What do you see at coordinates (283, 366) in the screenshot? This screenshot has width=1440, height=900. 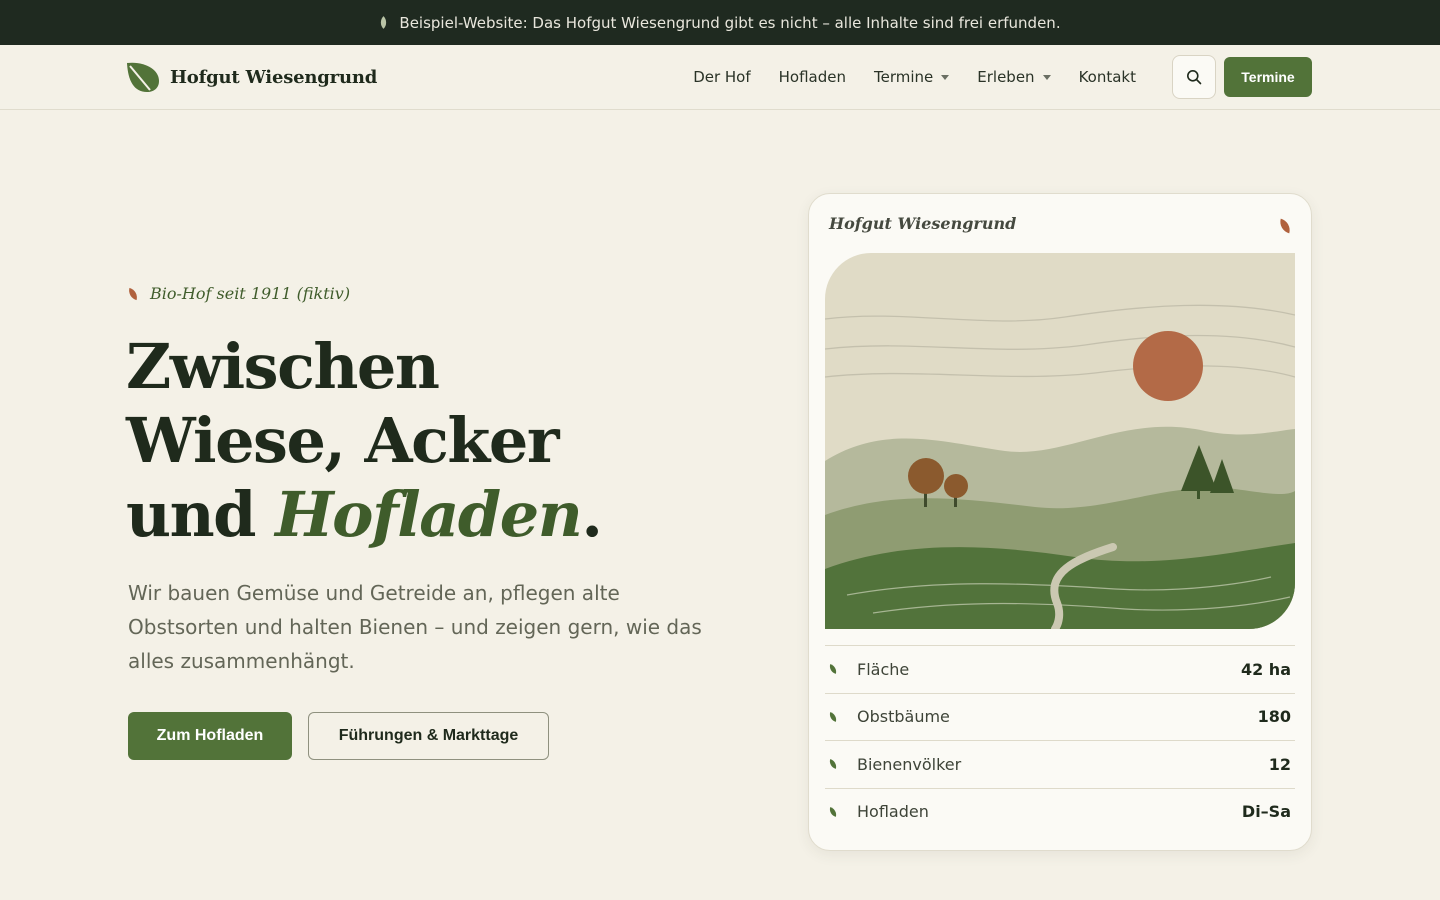 I see `headline-line-1: Zwischen` at bounding box center [283, 366].